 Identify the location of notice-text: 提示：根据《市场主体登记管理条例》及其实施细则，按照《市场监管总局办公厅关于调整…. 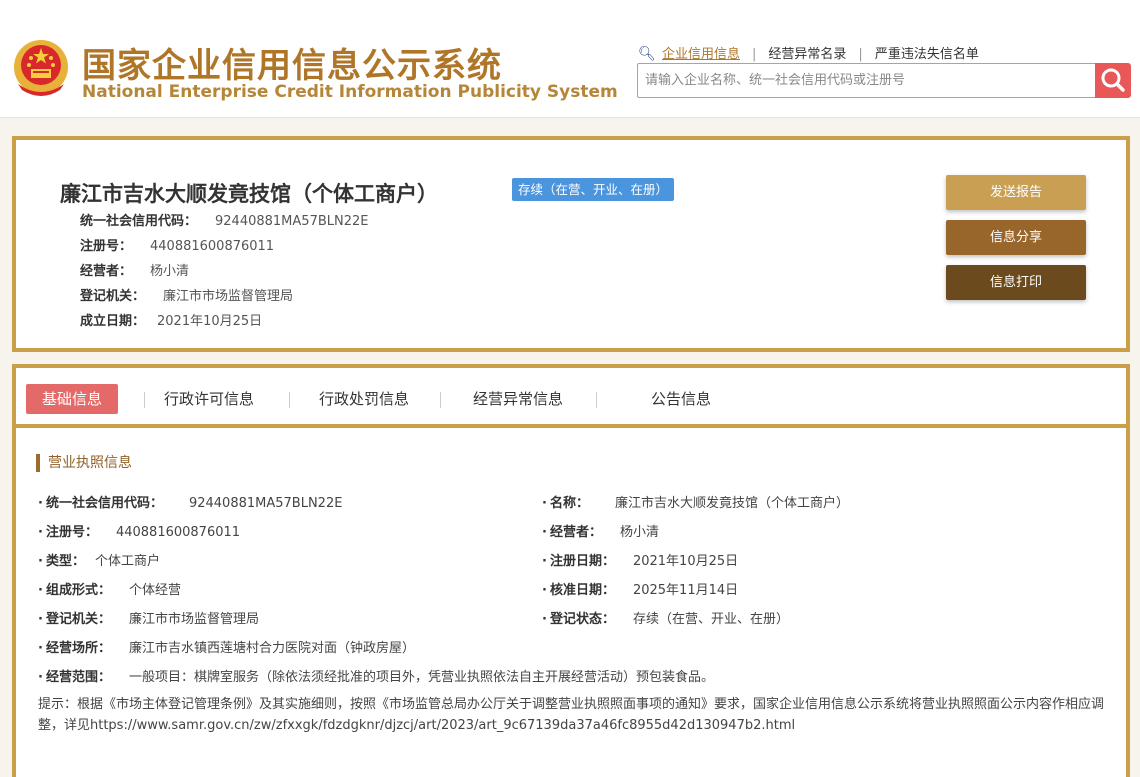
(571, 715).